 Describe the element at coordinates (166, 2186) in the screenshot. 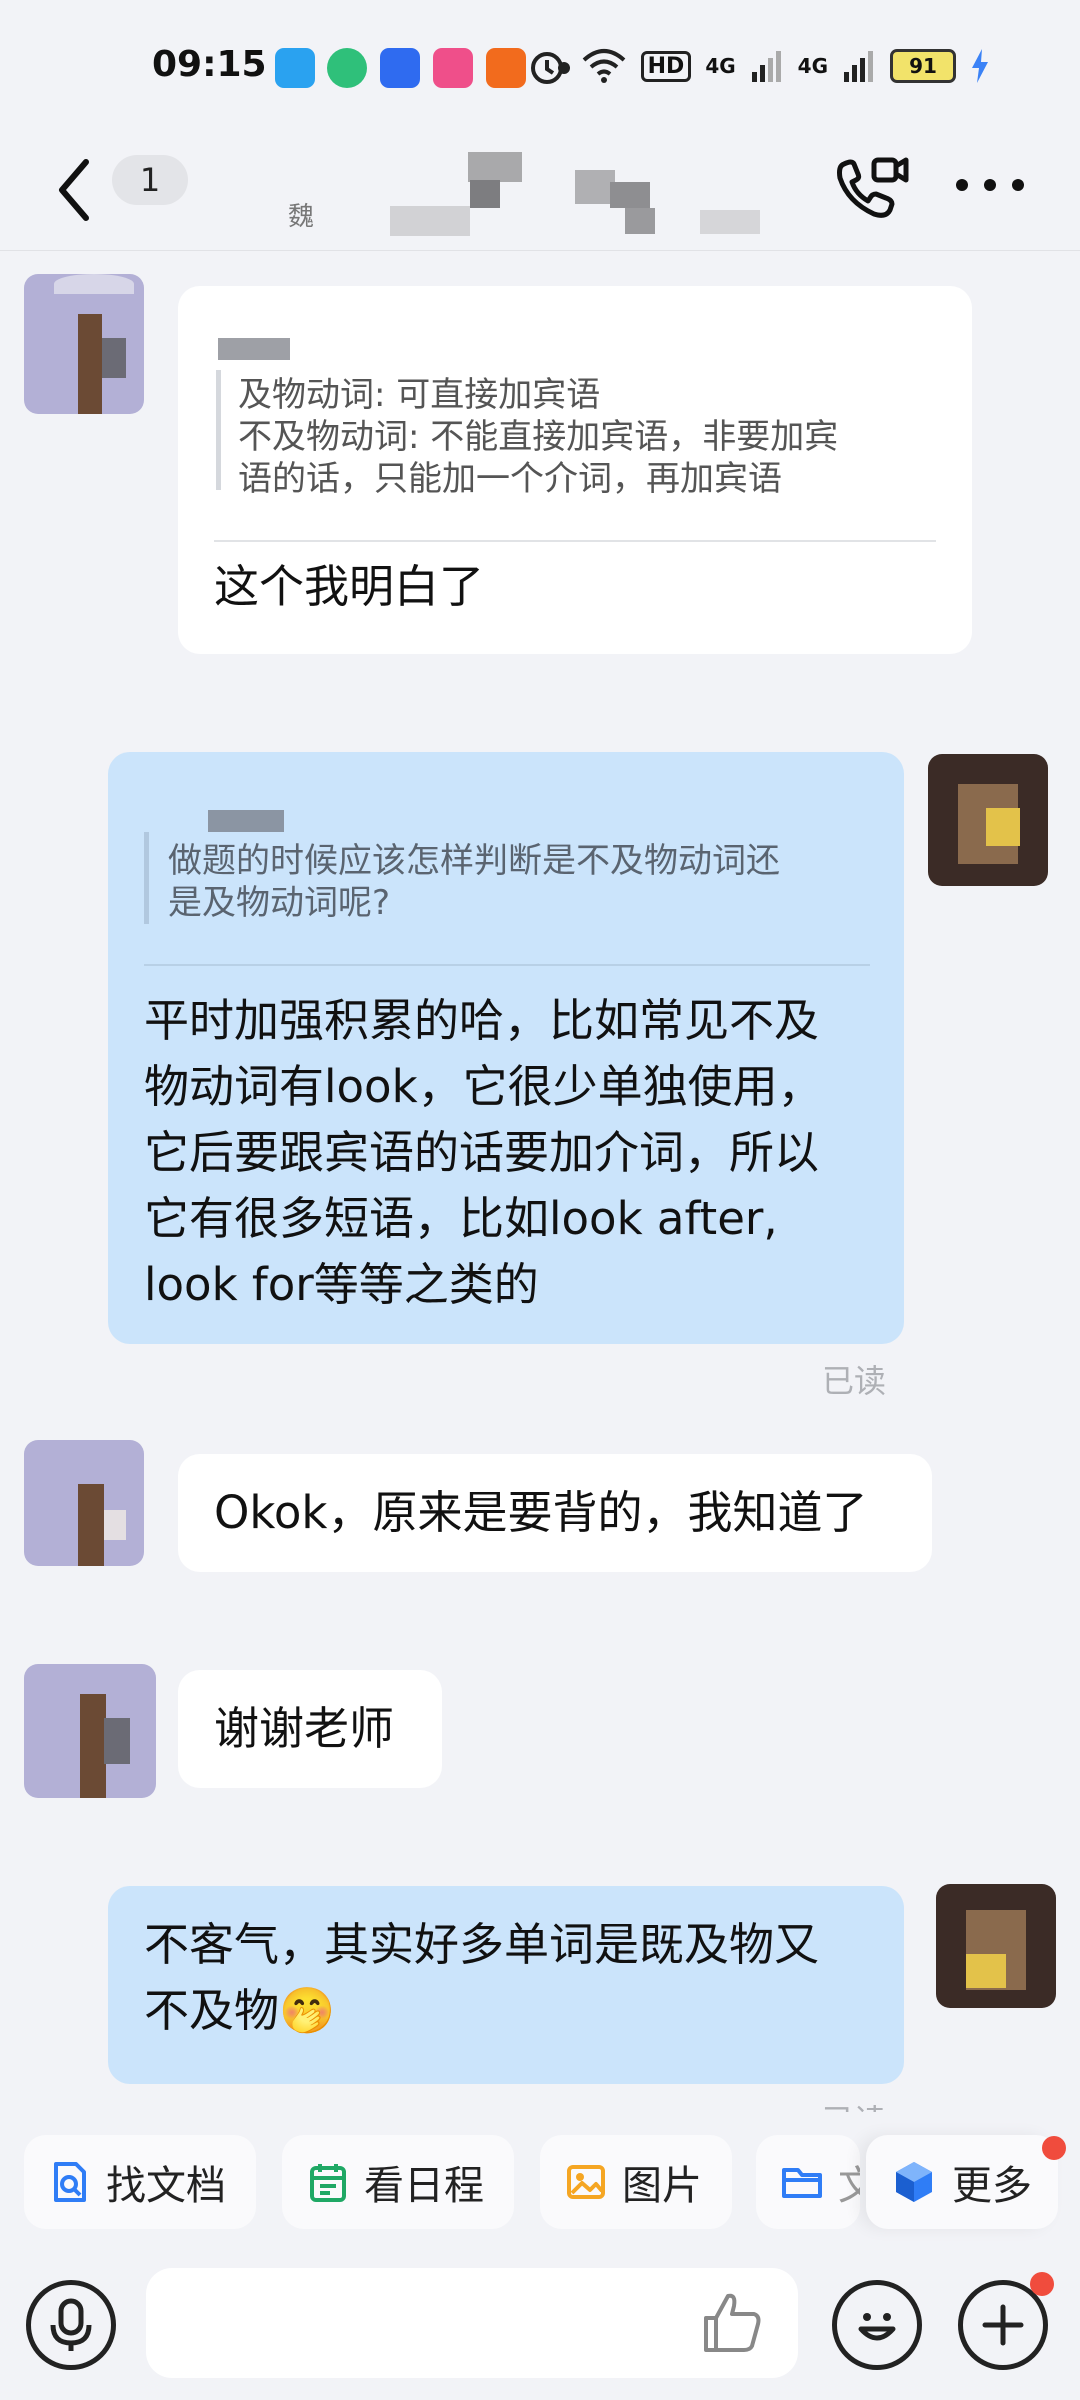

I see `quick-action-label: 找文档` at that location.